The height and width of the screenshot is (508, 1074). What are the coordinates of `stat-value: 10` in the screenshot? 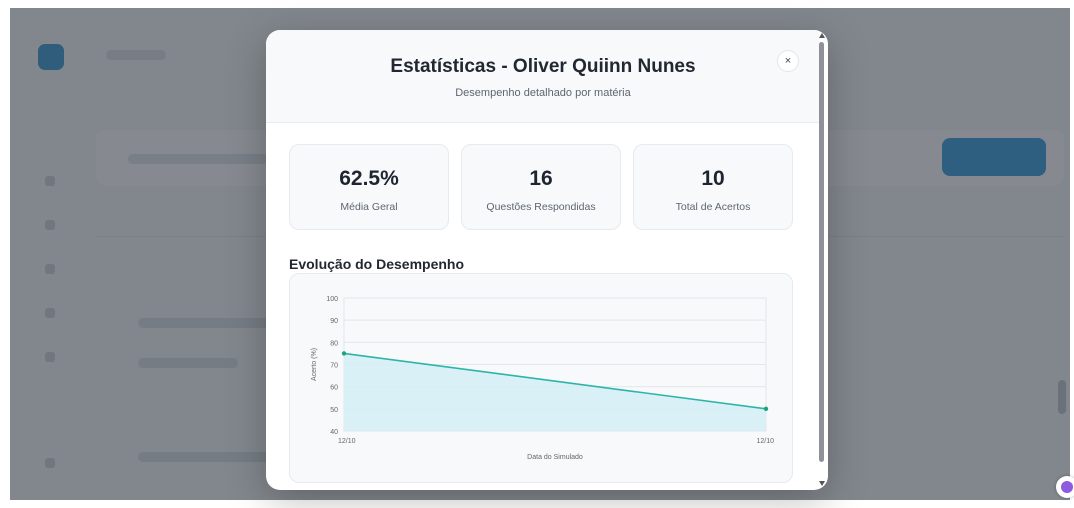 It's located at (713, 178).